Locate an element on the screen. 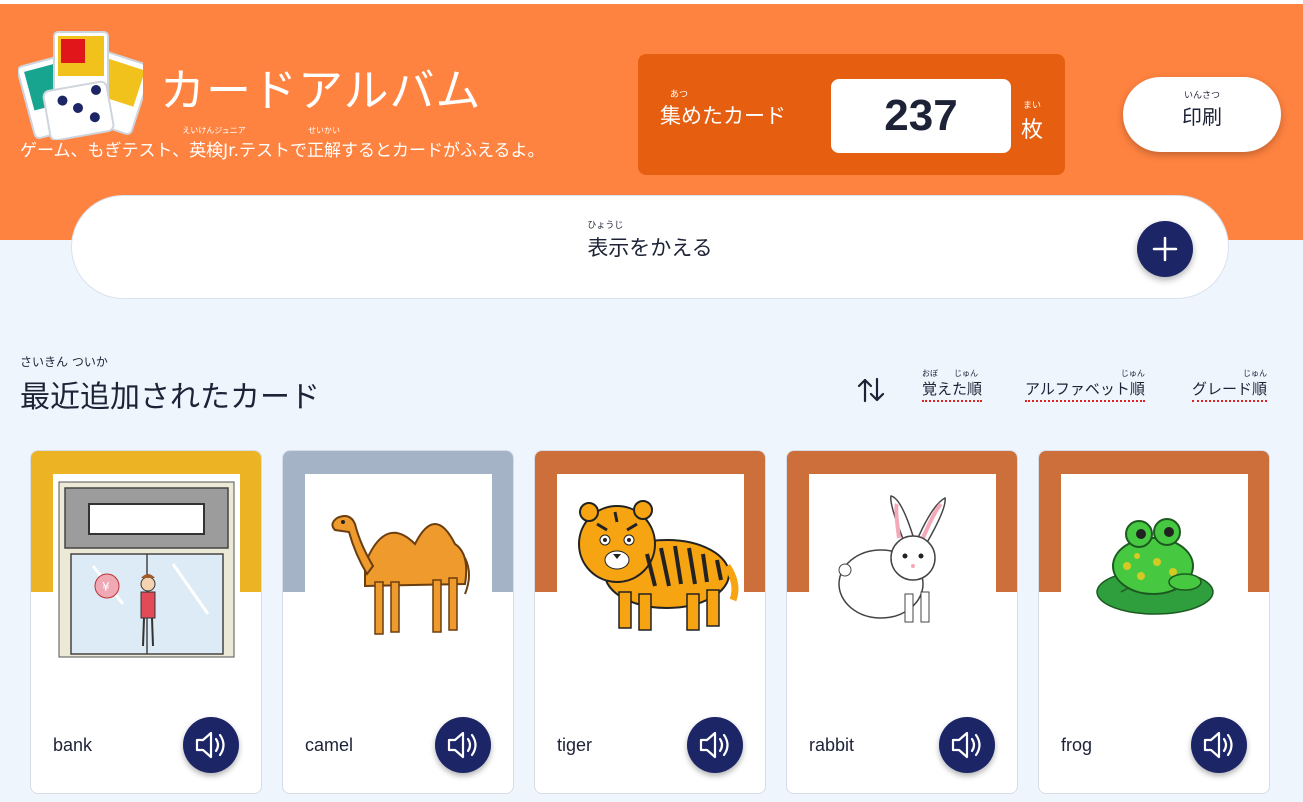  app-title: カードアルバム is located at coordinates (321, 90).